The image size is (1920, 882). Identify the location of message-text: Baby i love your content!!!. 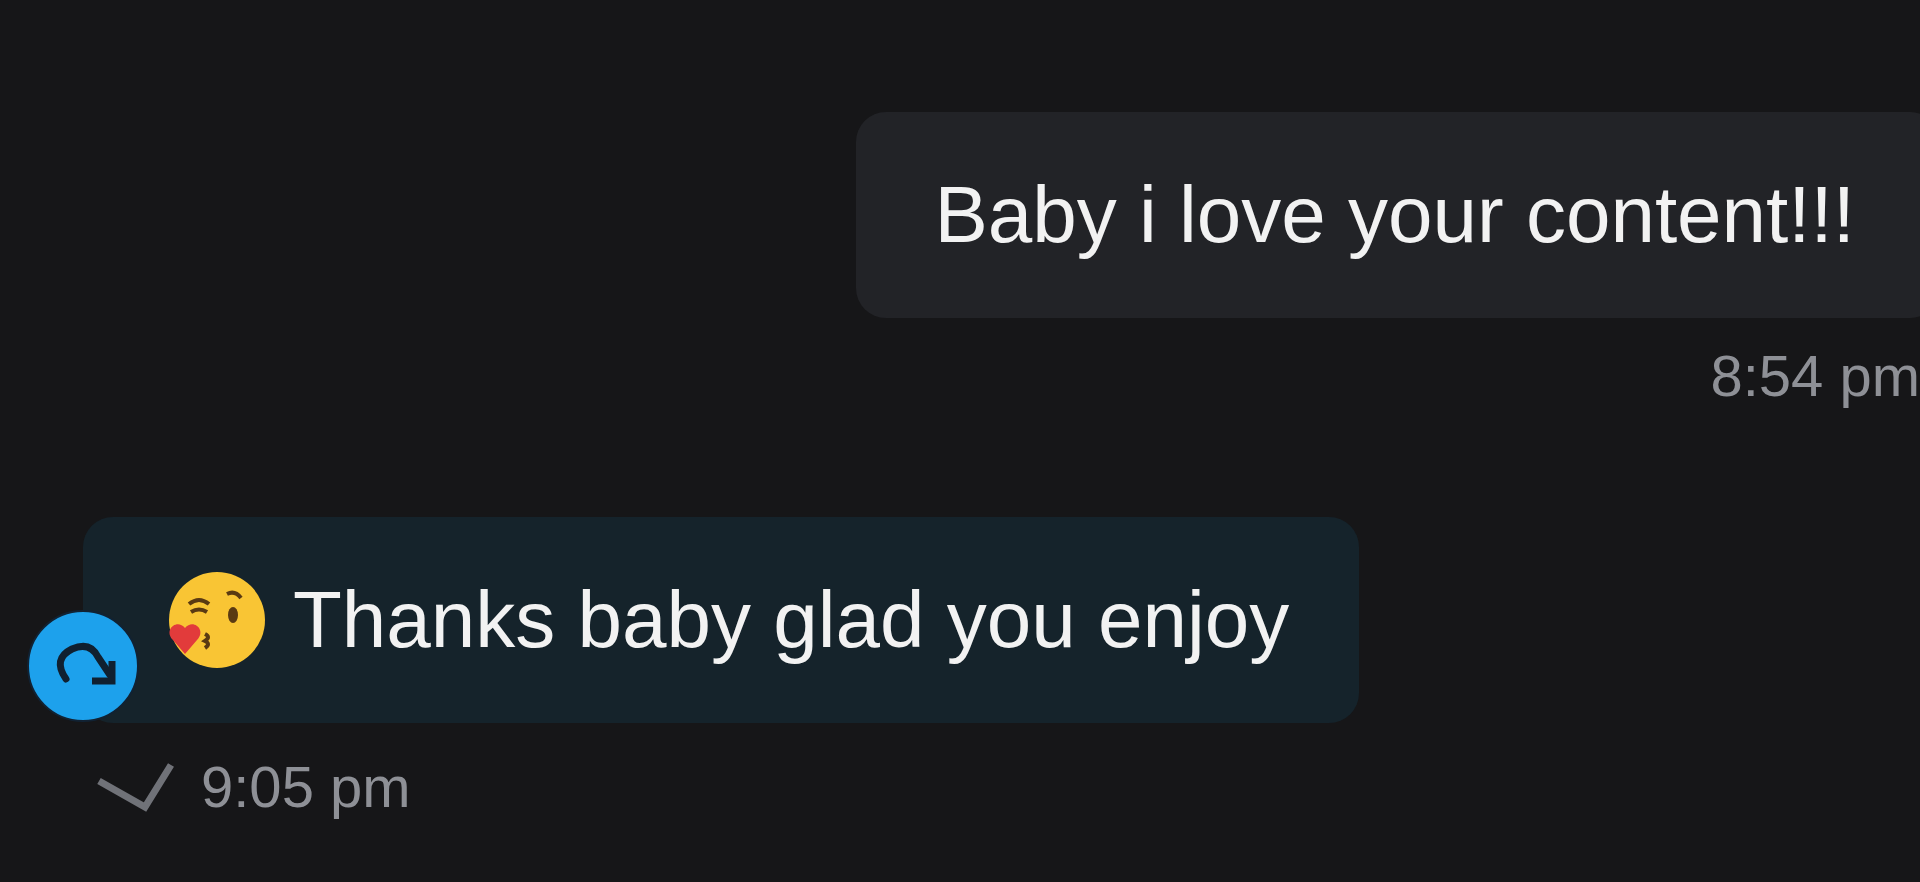
(1394, 215).